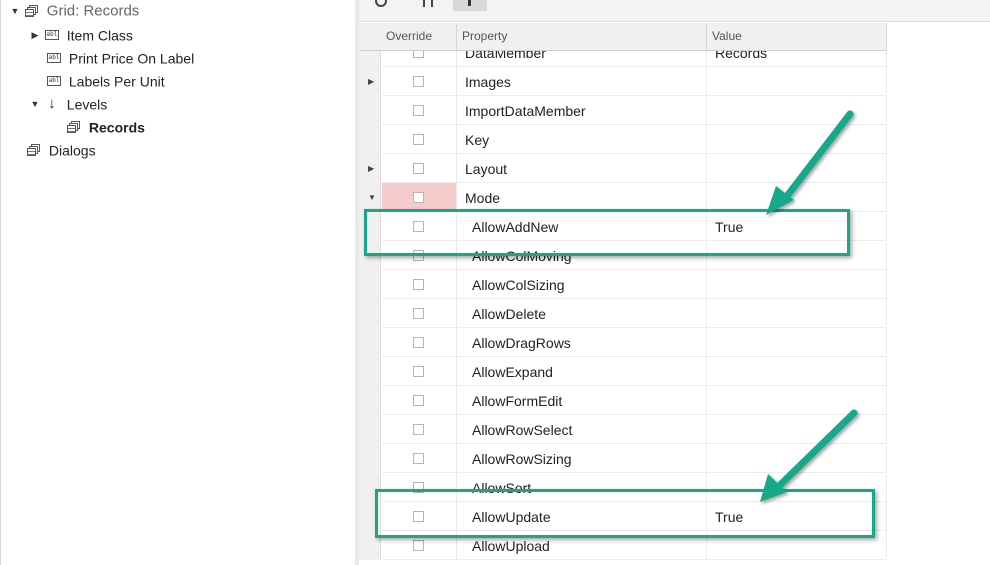  What do you see at coordinates (623, 168) in the screenshot?
I see `table-row: ▶ Layout` at bounding box center [623, 168].